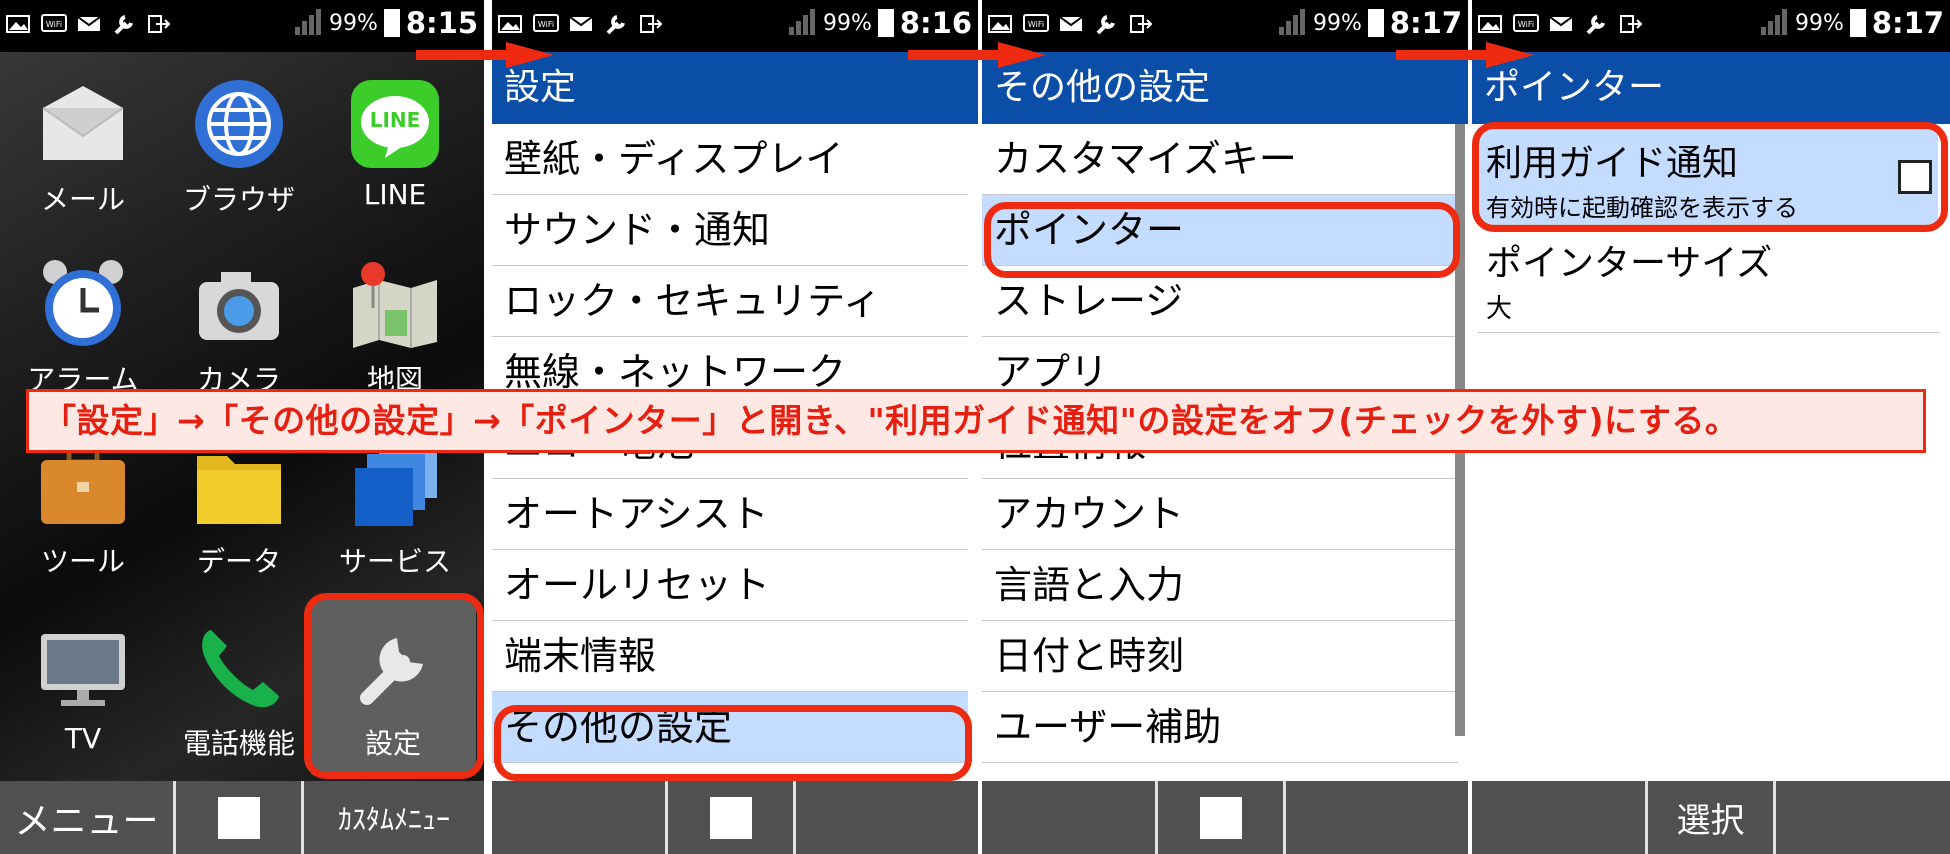 The image size is (1950, 854). I want to click on softkey-custom-menu: ｶｽﾀﾑﾒﾆｭｰ, so click(394, 817).